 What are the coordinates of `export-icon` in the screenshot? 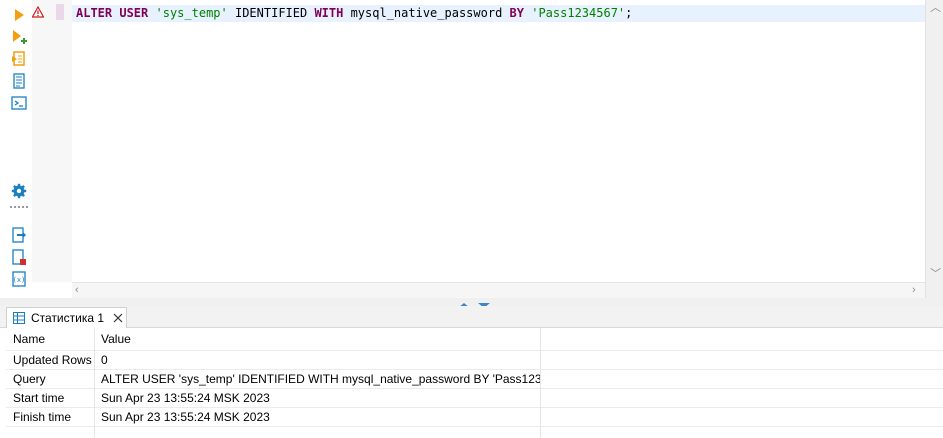 It's located at (19, 235).